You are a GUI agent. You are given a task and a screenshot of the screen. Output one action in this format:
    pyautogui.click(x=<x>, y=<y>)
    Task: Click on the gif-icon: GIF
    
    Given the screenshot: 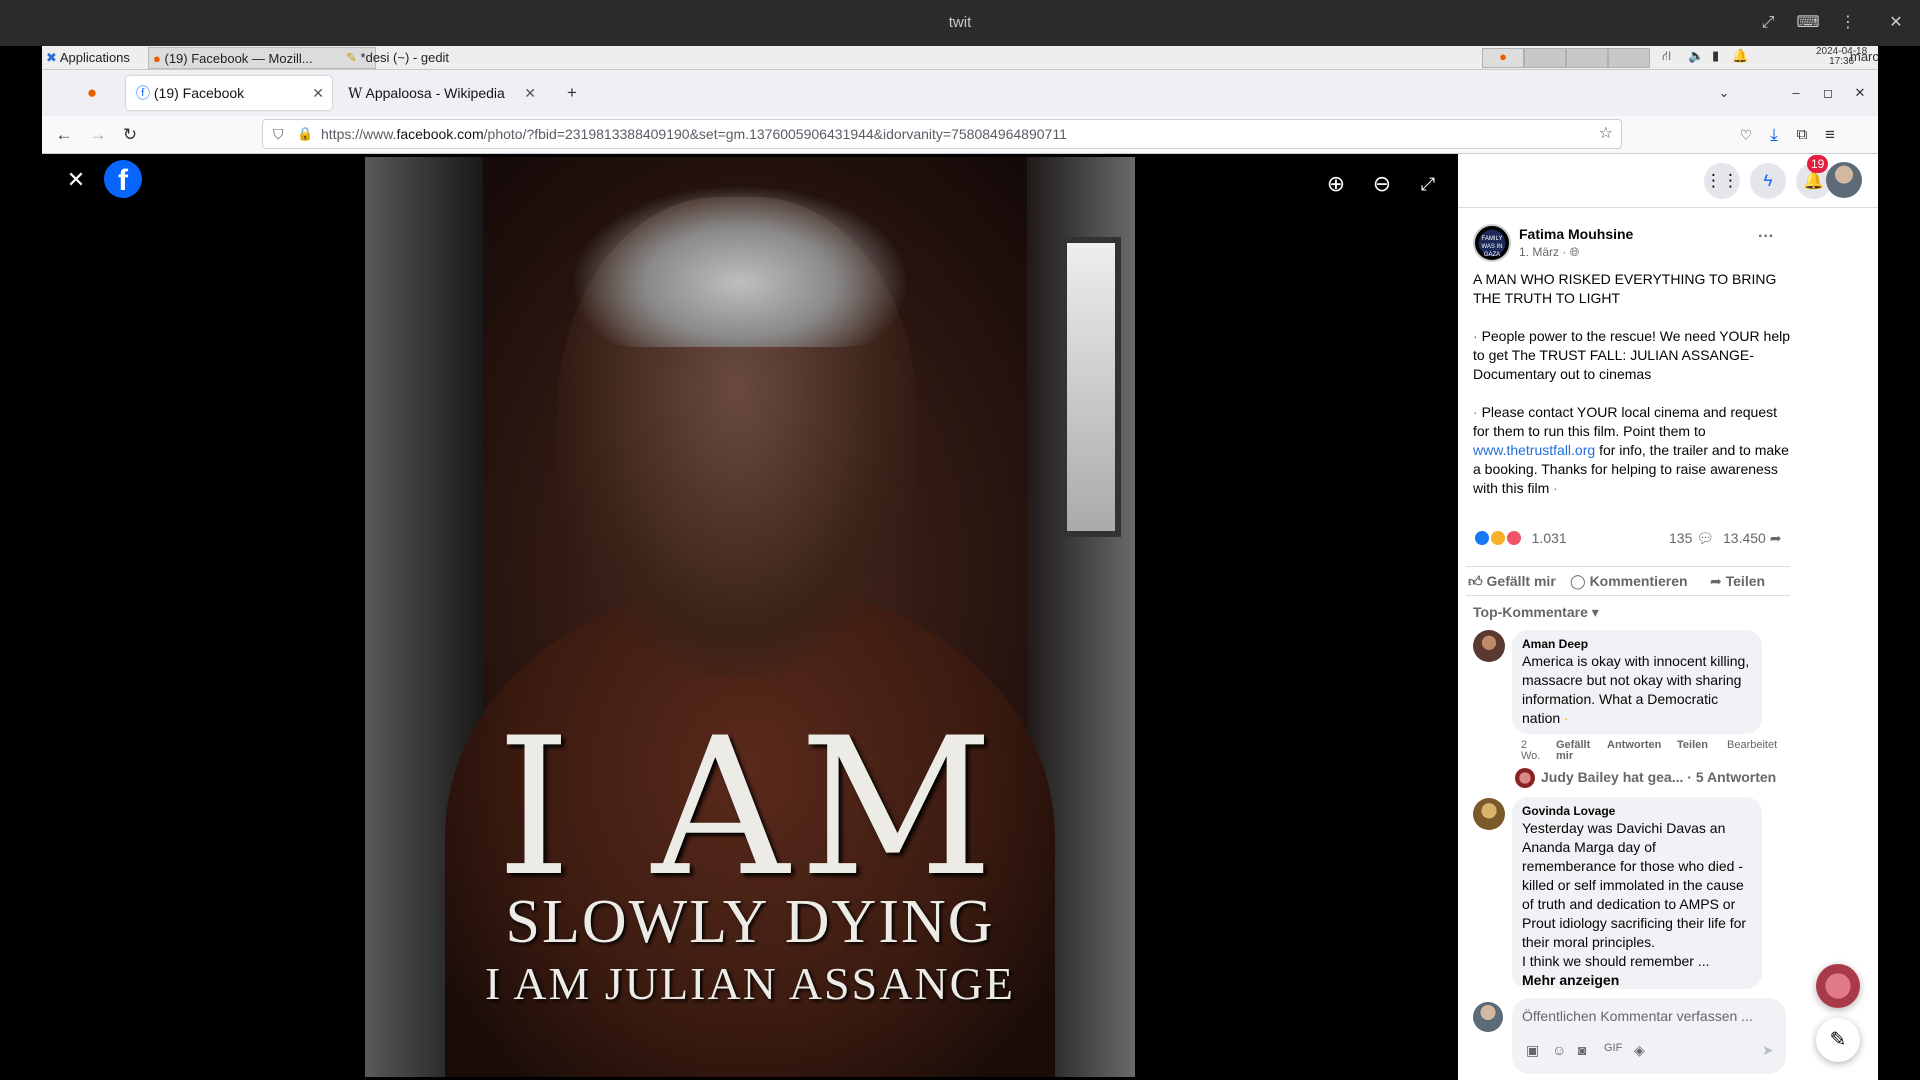 What is the action you would take?
    pyautogui.click(x=1613, y=1048)
    